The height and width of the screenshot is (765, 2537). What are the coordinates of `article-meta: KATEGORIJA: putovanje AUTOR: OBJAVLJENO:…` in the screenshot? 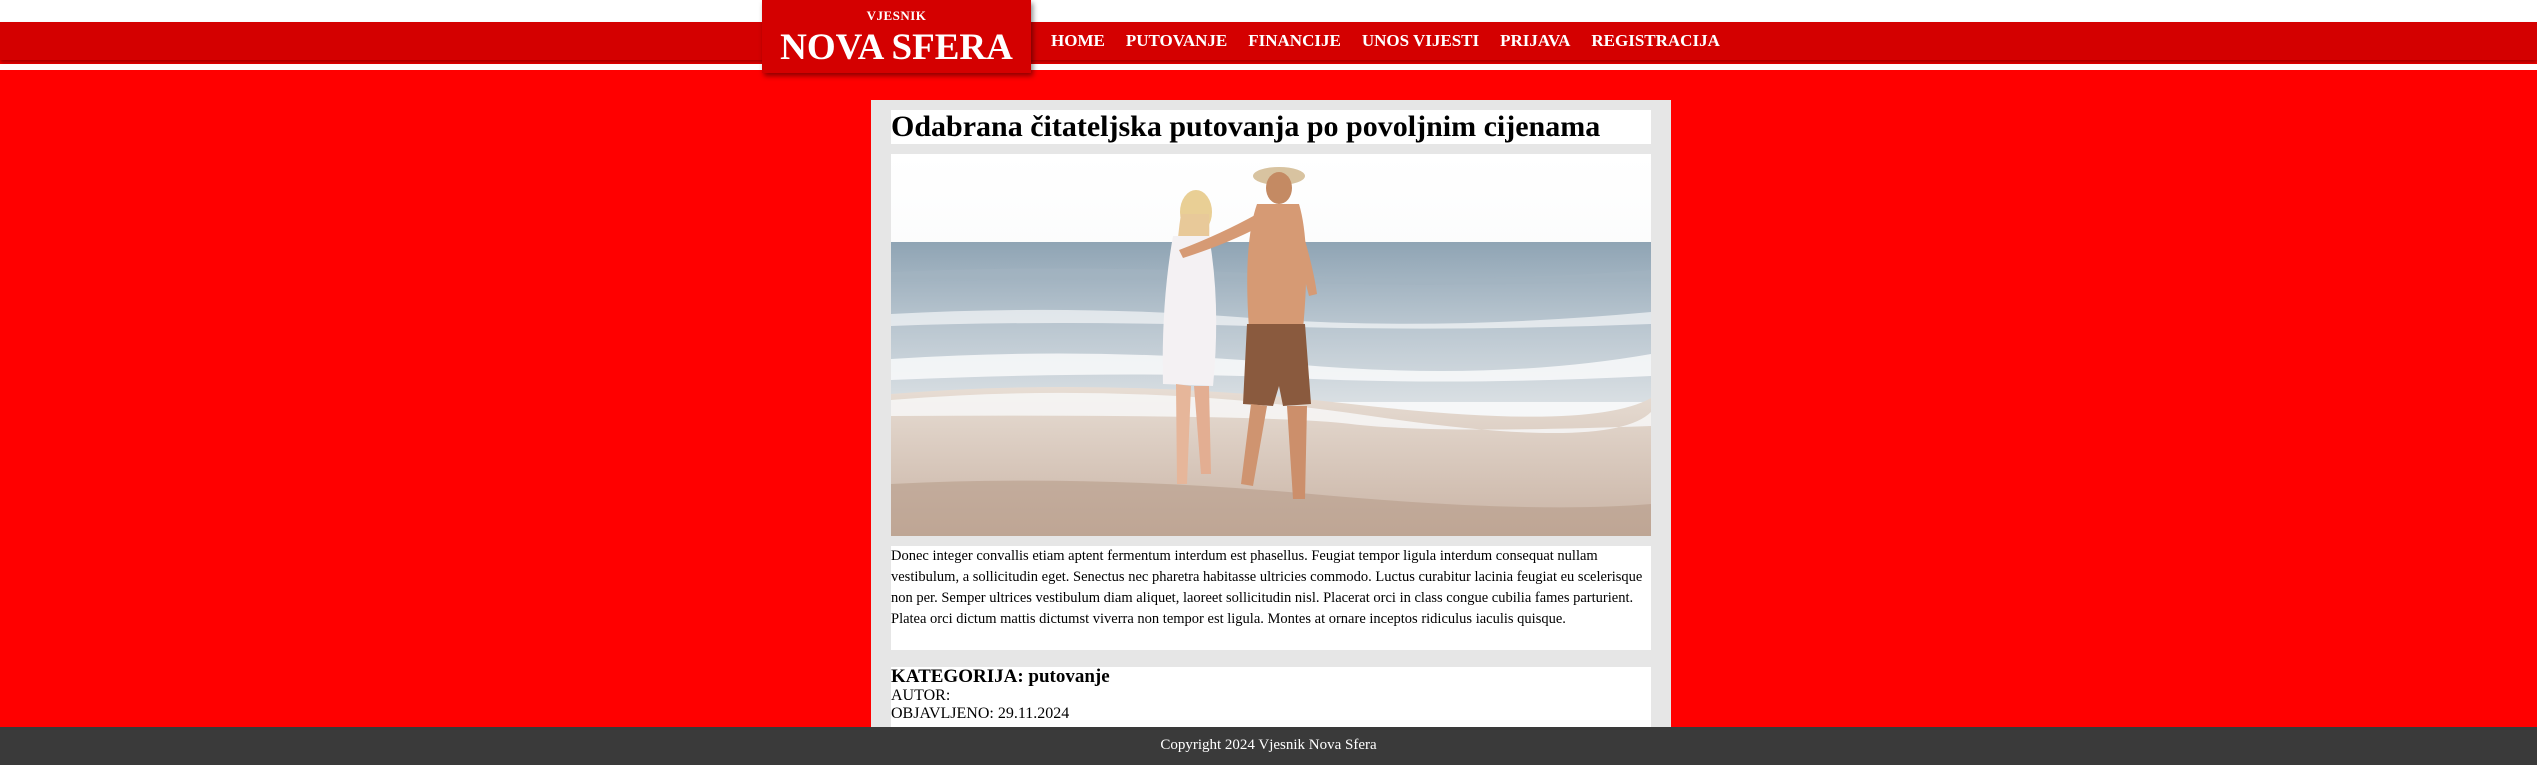 It's located at (1271, 698).